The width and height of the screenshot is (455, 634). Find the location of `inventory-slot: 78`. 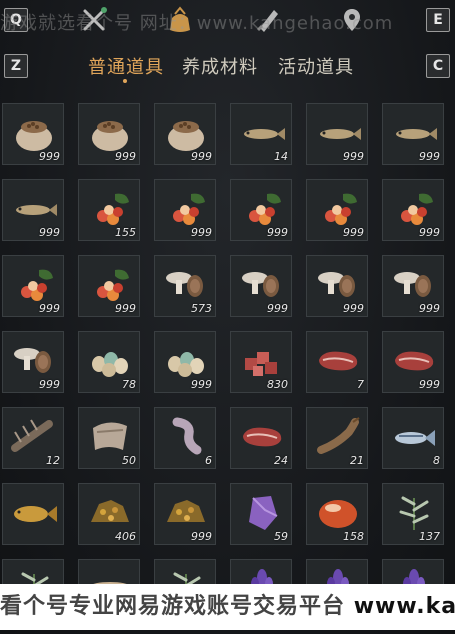

inventory-slot: 78 is located at coordinates (109, 362).